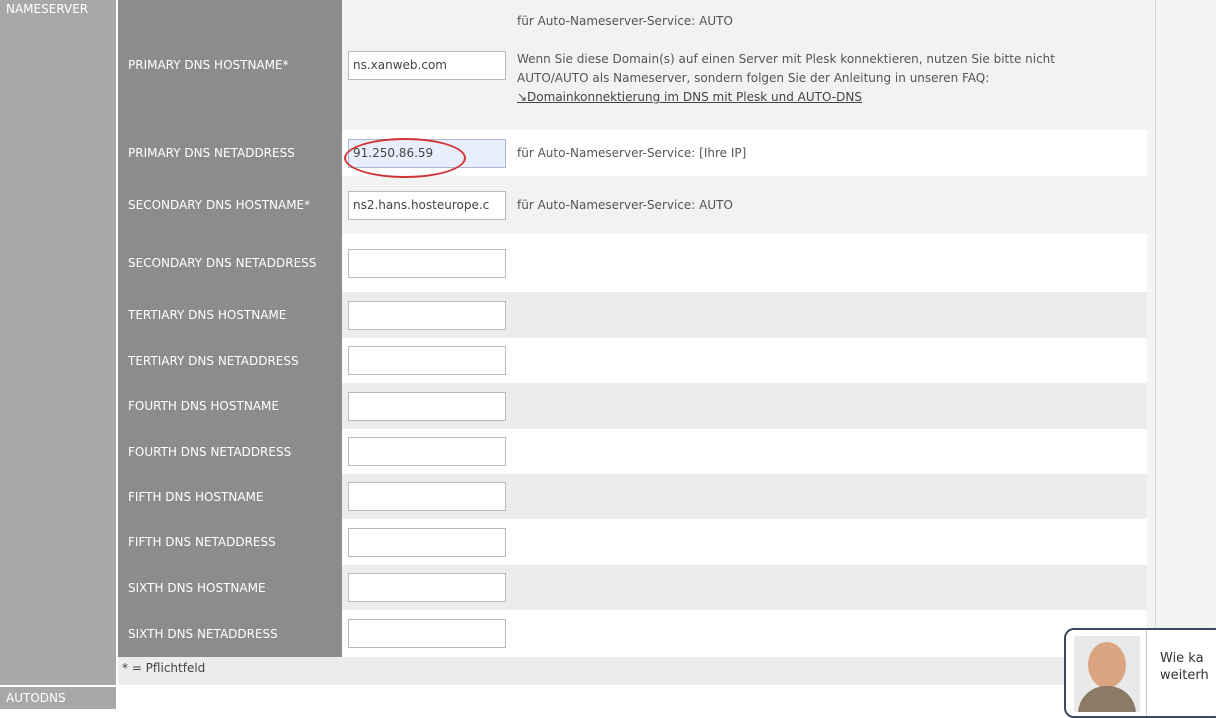  Describe the element at coordinates (230, 587) in the screenshot. I see `field-label: SIXTH DNS HOSTNAME` at that location.